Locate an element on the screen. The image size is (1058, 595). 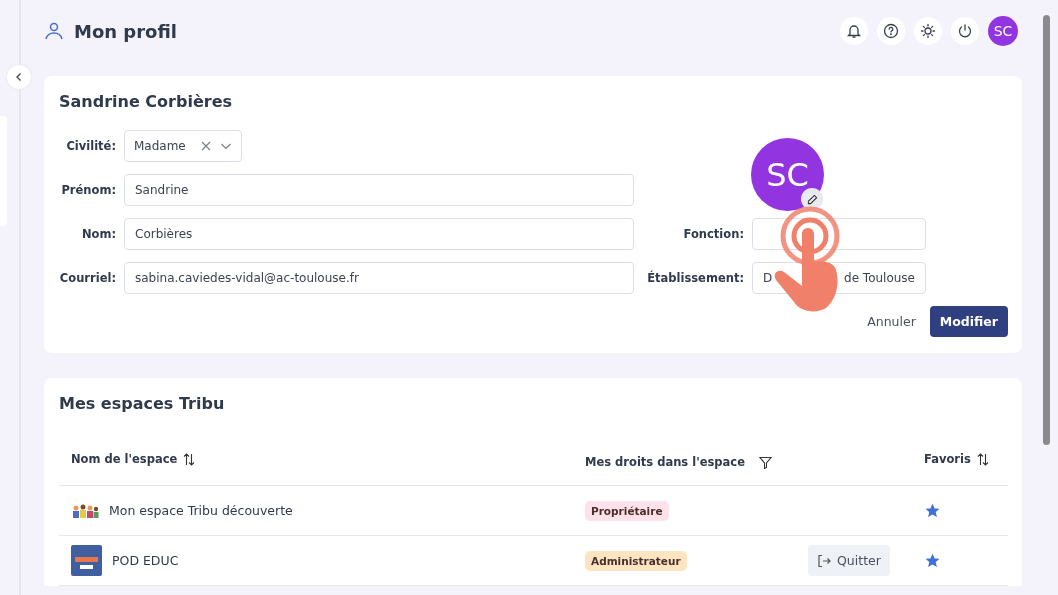
field-label: Civilité: is located at coordinates (91, 146).